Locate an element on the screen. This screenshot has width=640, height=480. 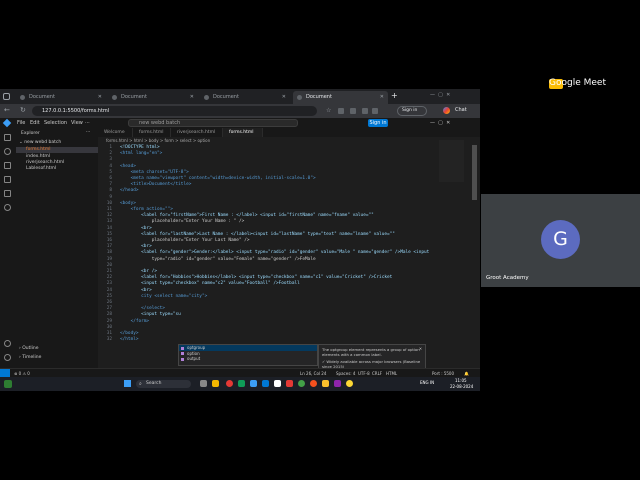
chat-button: Chat is located at coordinates (461, 110).